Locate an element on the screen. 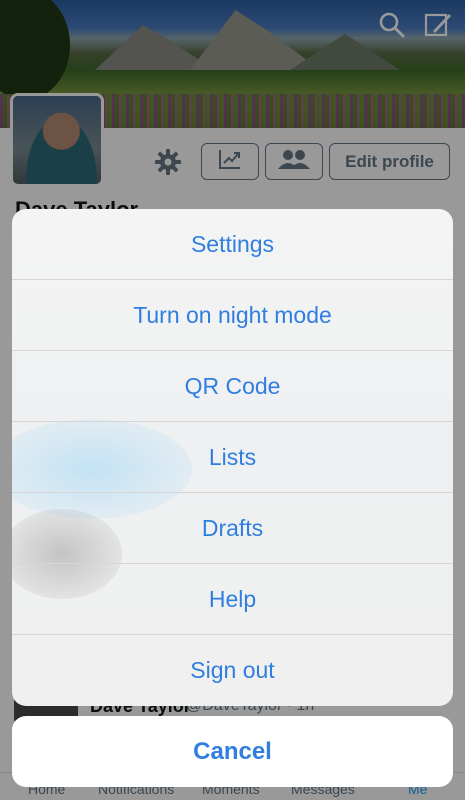 This screenshot has height=800, width=465. menu-item-settings: Settings is located at coordinates (232, 244).